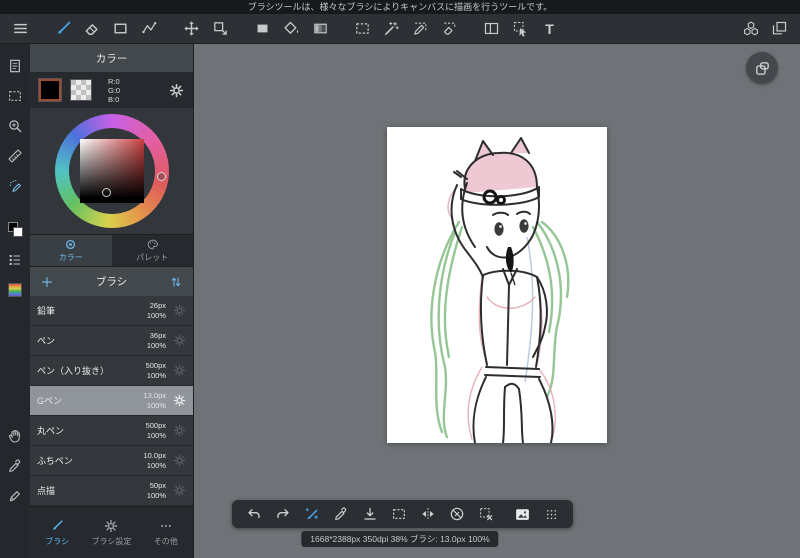 The height and width of the screenshot is (558, 800). I want to click on layers-icon, so click(779, 28).